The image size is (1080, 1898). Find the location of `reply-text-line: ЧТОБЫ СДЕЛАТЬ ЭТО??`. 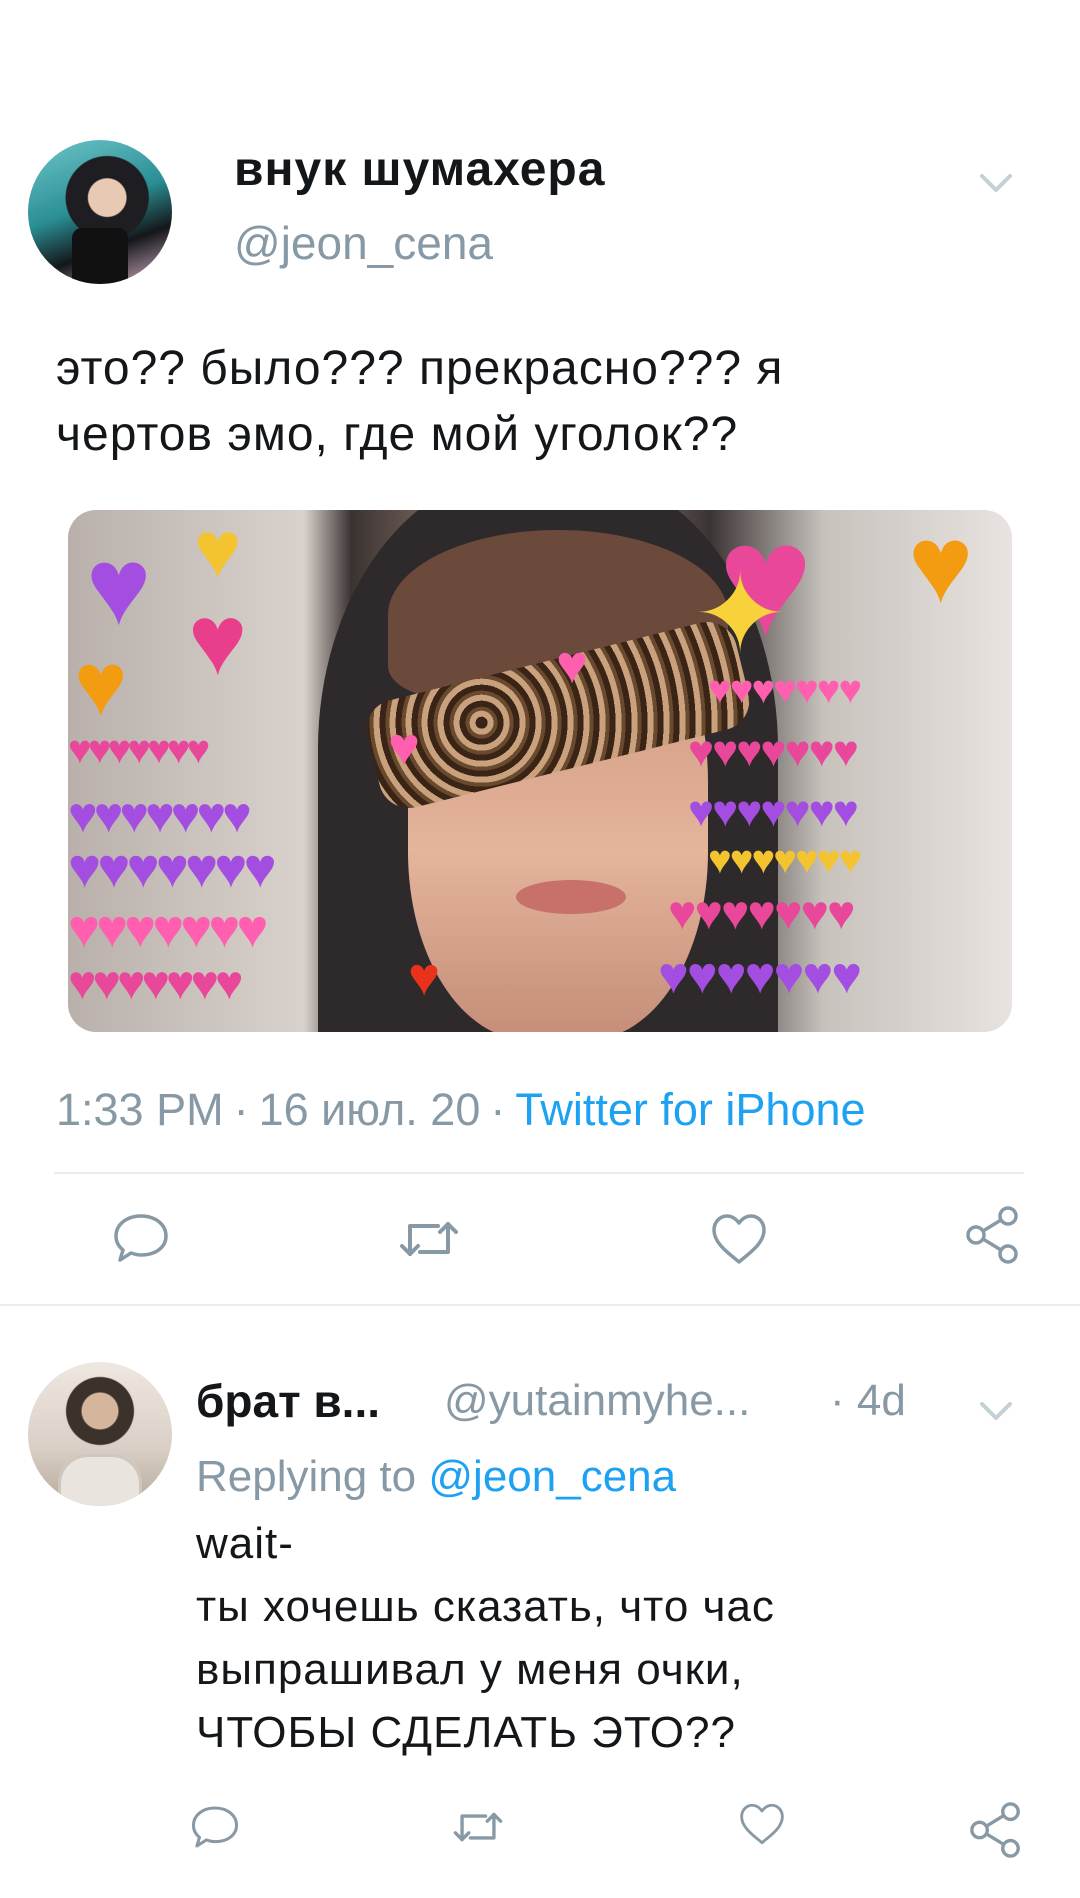

reply-text-line: ЧТОБЫ СДЕЛАТЬ ЭТО?? is located at coordinates (466, 1732).